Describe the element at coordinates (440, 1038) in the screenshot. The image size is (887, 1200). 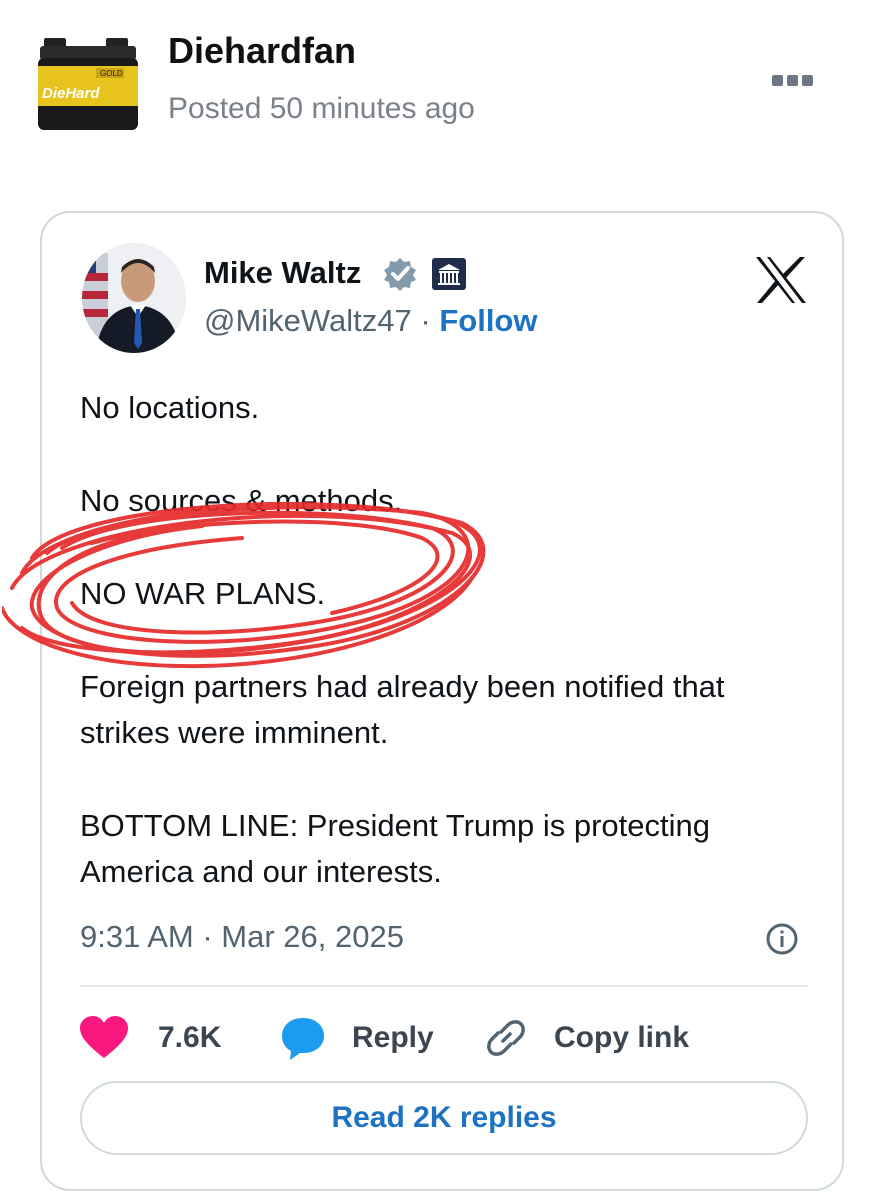
I see `tweet-actions: 7.6K Reply Copy link` at that location.